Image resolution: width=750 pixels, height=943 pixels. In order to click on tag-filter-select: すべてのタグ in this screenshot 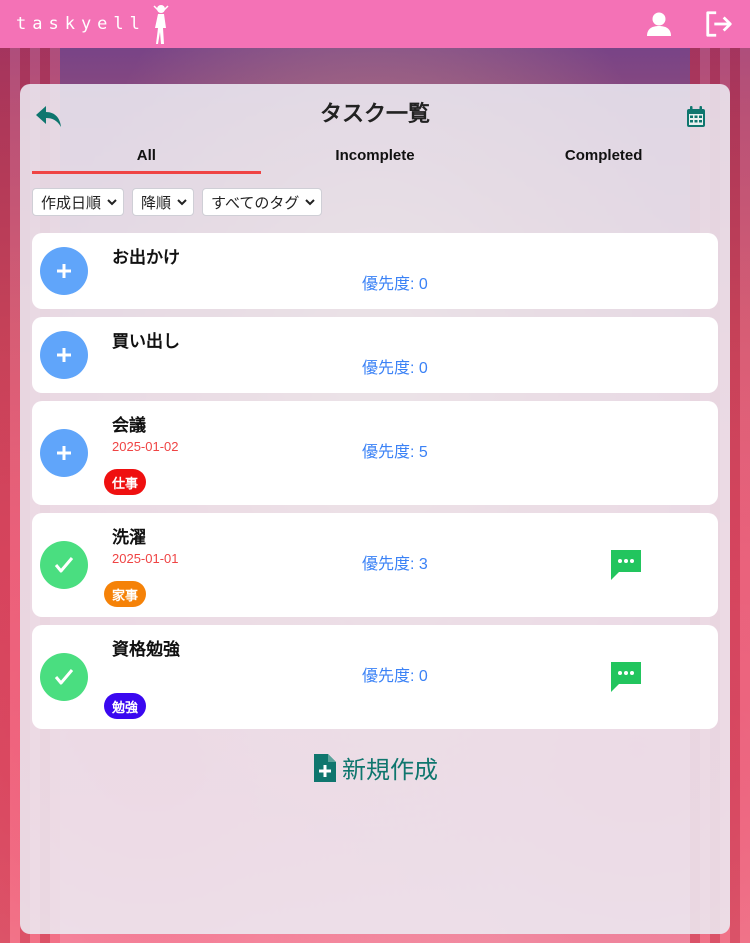, I will do `click(262, 202)`.